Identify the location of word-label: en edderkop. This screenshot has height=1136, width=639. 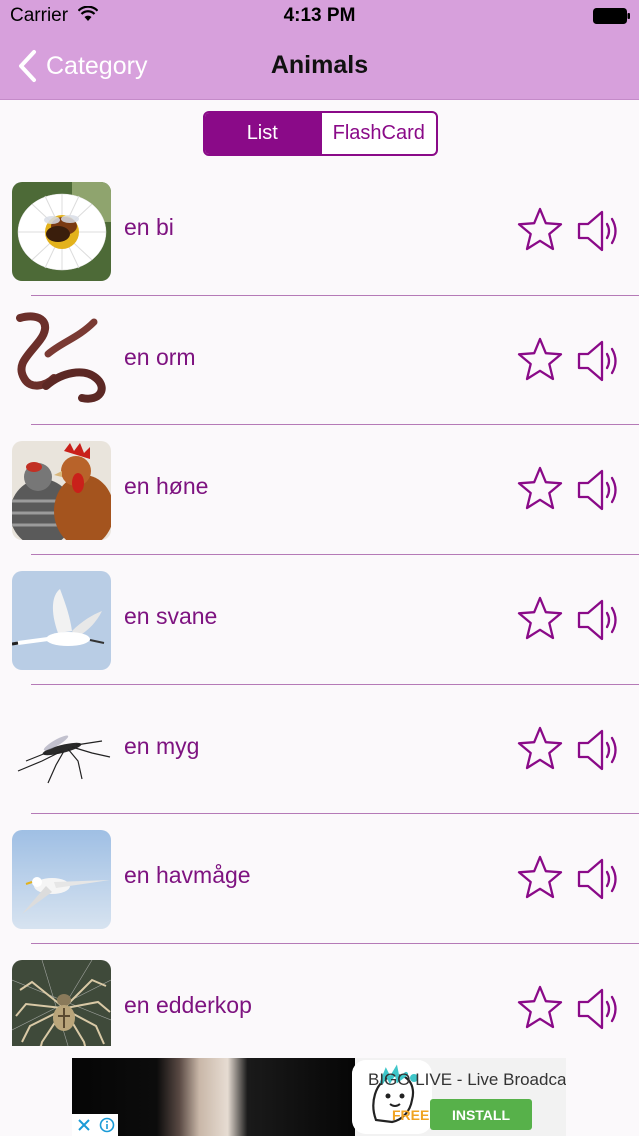
(188, 1005).